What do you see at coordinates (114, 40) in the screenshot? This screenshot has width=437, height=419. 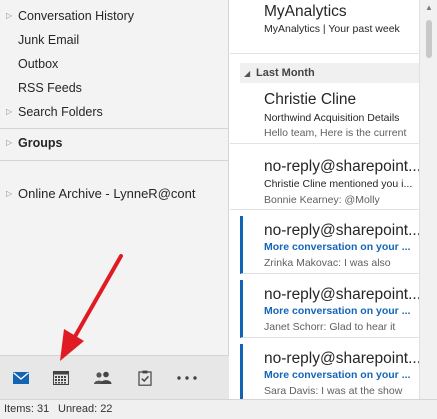 I see `folder-junk-email: Junk Email` at bounding box center [114, 40].